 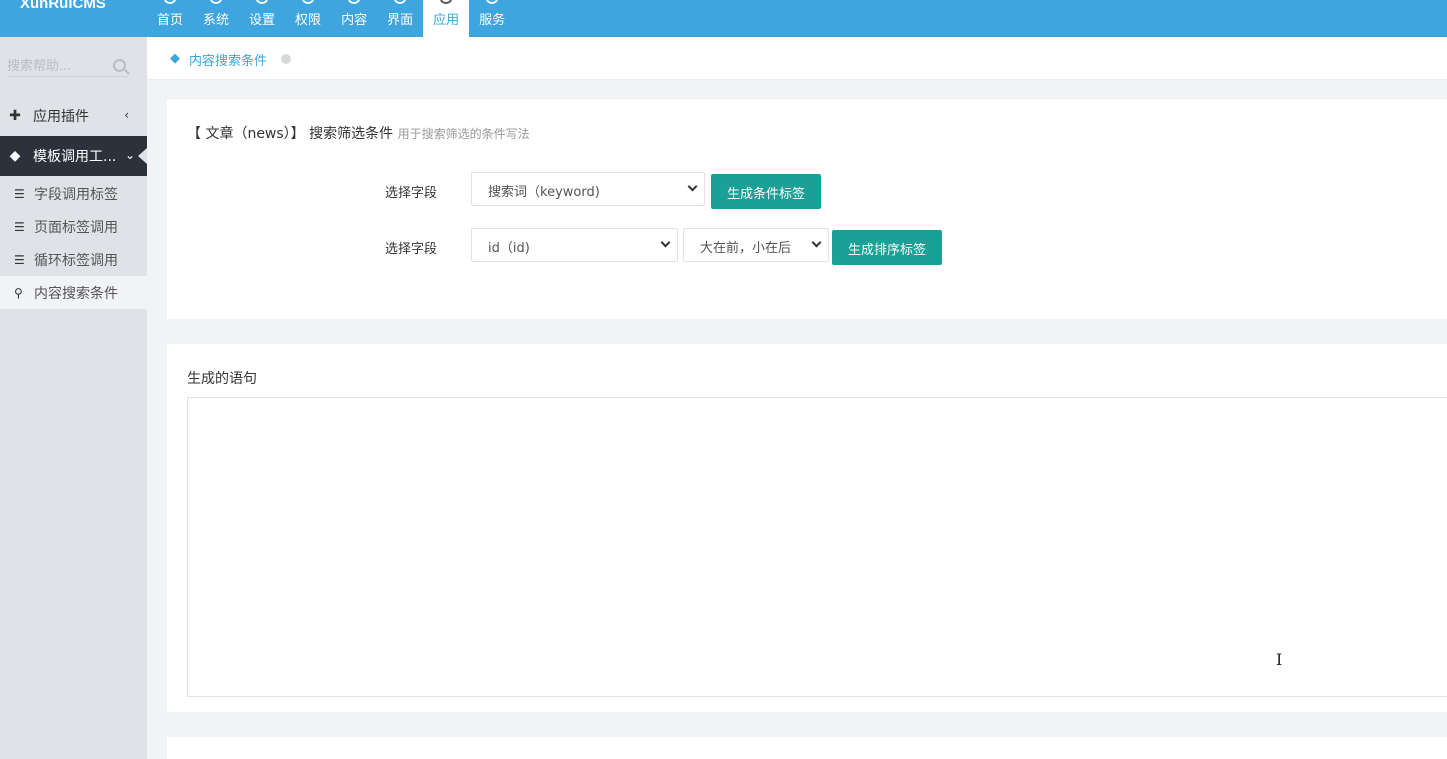 What do you see at coordinates (63, 6) in the screenshot?
I see `logo-text: XunRuiCMS` at bounding box center [63, 6].